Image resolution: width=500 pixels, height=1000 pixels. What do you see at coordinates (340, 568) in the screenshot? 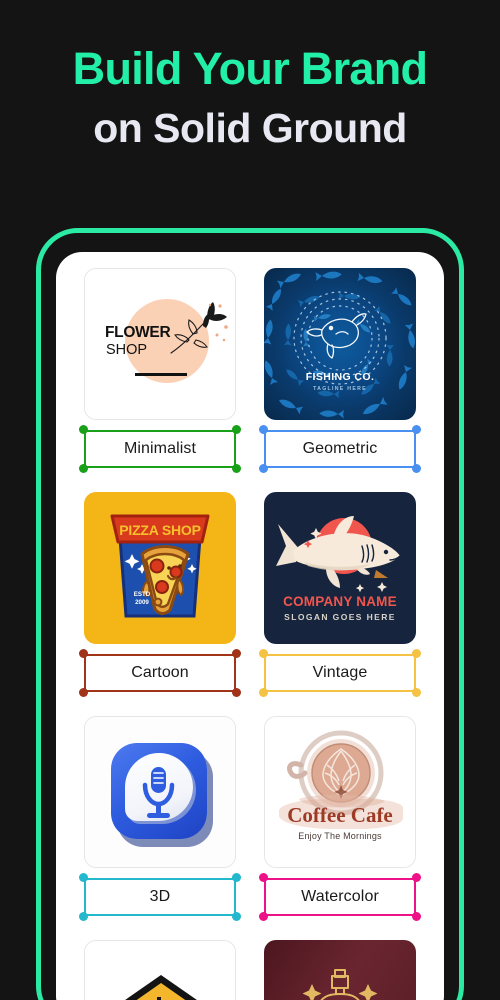
I see `logo-preview-shark-company: COMPANY NAME SLOGAN GOES HERE` at bounding box center [340, 568].